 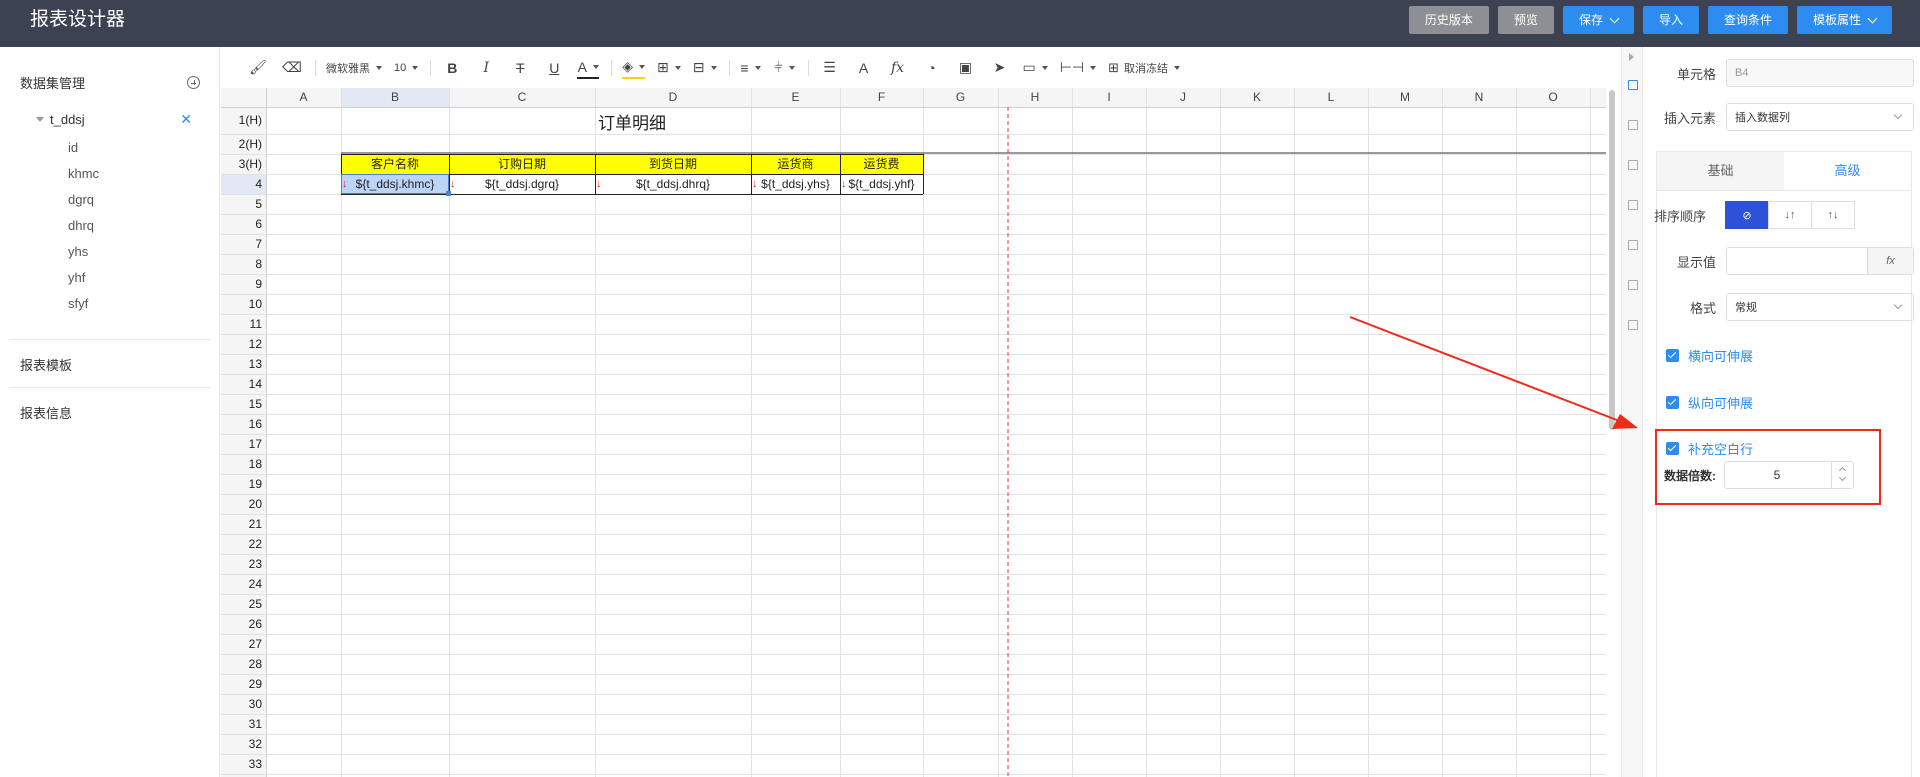 What do you see at coordinates (1790, 215) in the screenshot?
I see `sort-asc-button: ↓↑` at bounding box center [1790, 215].